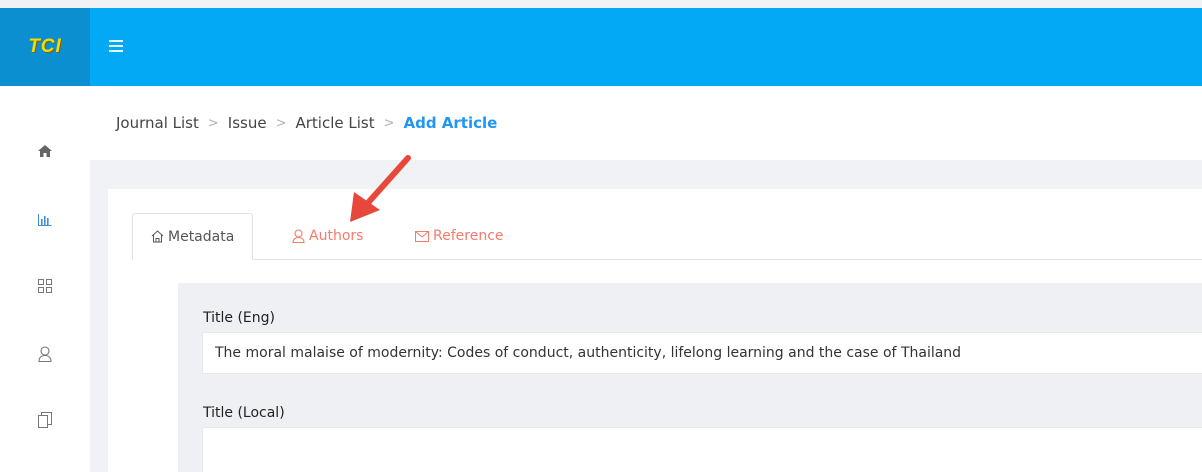 The height and width of the screenshot is (472, 1202). What do you see at coordinates (239, 318) in the screenshot?
I see `title-eng-label: Title (Eng)` at bounding box center [239, 318].